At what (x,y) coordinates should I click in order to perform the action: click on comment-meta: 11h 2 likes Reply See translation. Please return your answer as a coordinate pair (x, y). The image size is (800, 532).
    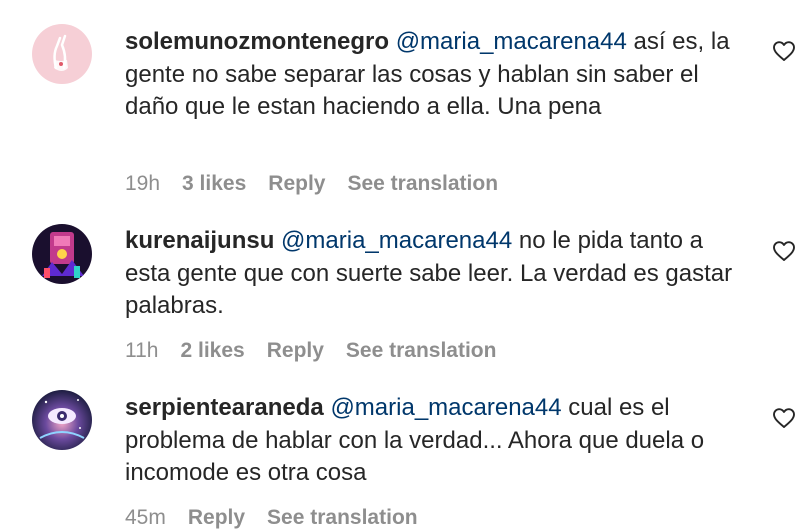
    Looking at the image, I should click on (310, 351).